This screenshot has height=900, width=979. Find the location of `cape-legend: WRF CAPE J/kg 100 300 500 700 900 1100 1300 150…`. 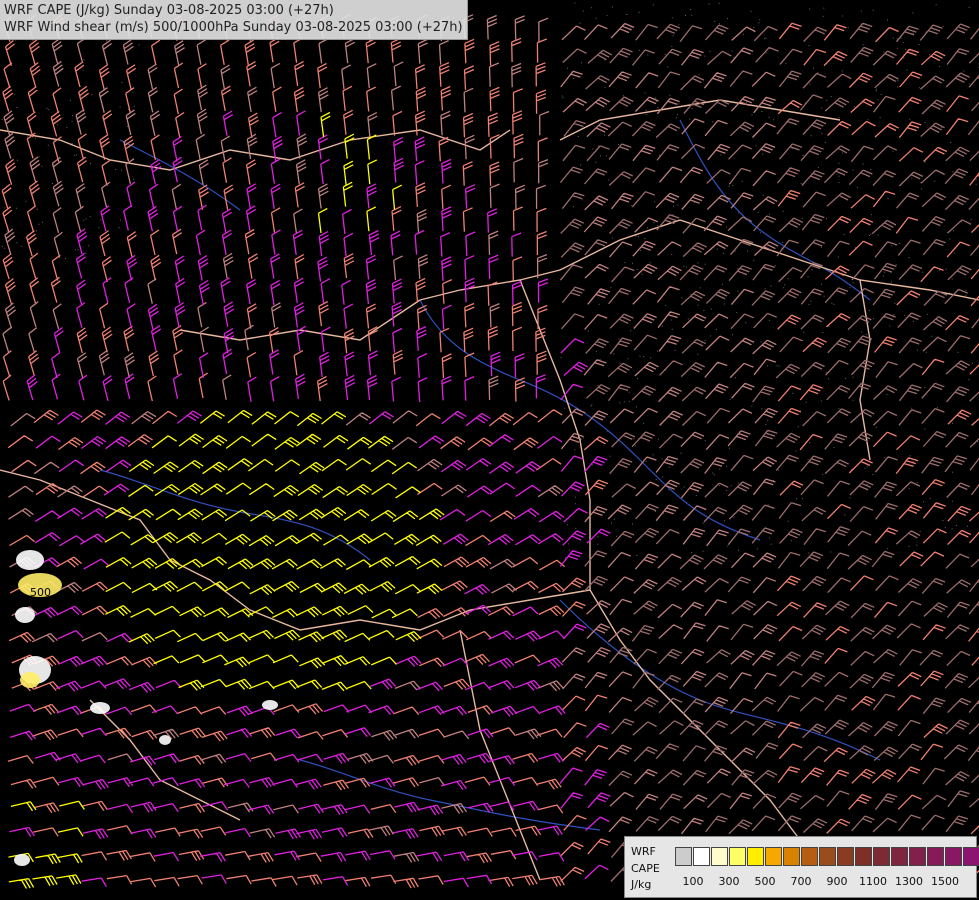

cape-legend: WRF CAPE J/kg 100 300 500 700 900 1100 1300 150… is located at coordinates (801, 867).